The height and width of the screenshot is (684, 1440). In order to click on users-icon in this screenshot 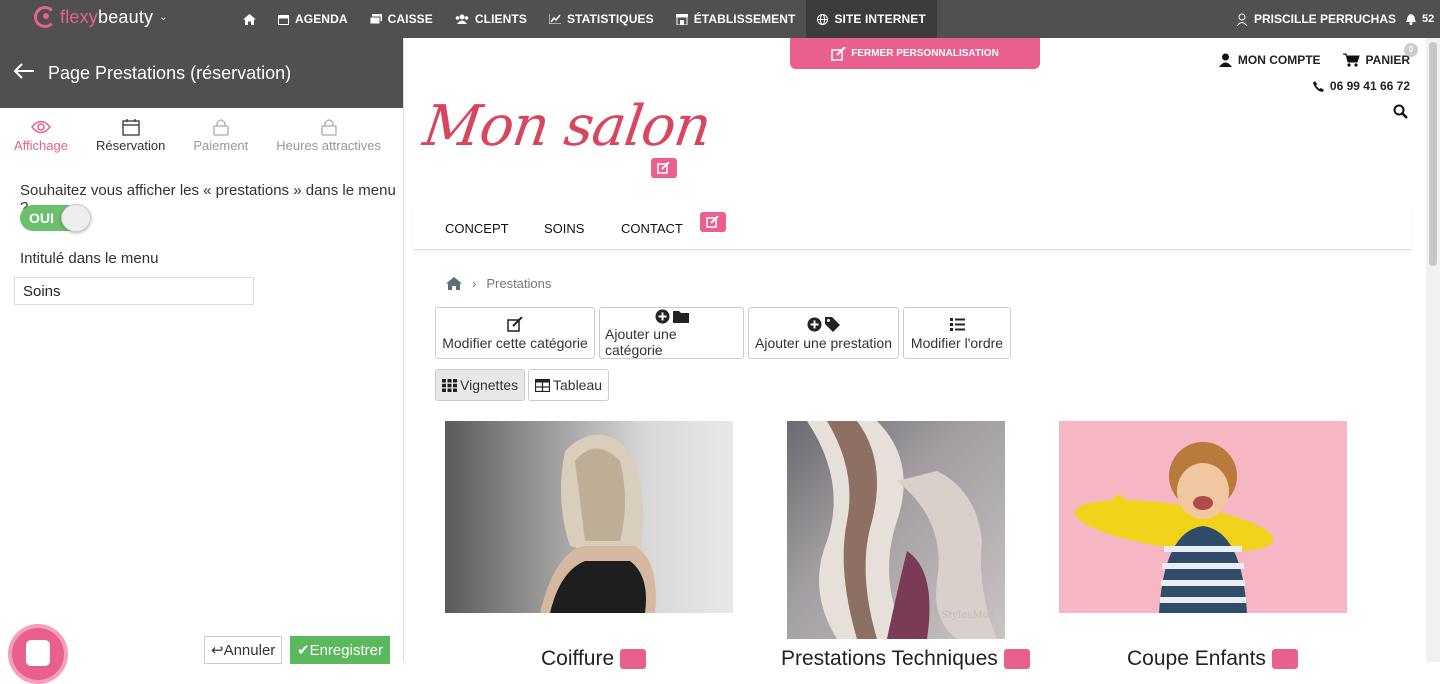, I will do `click(462, 19)`.